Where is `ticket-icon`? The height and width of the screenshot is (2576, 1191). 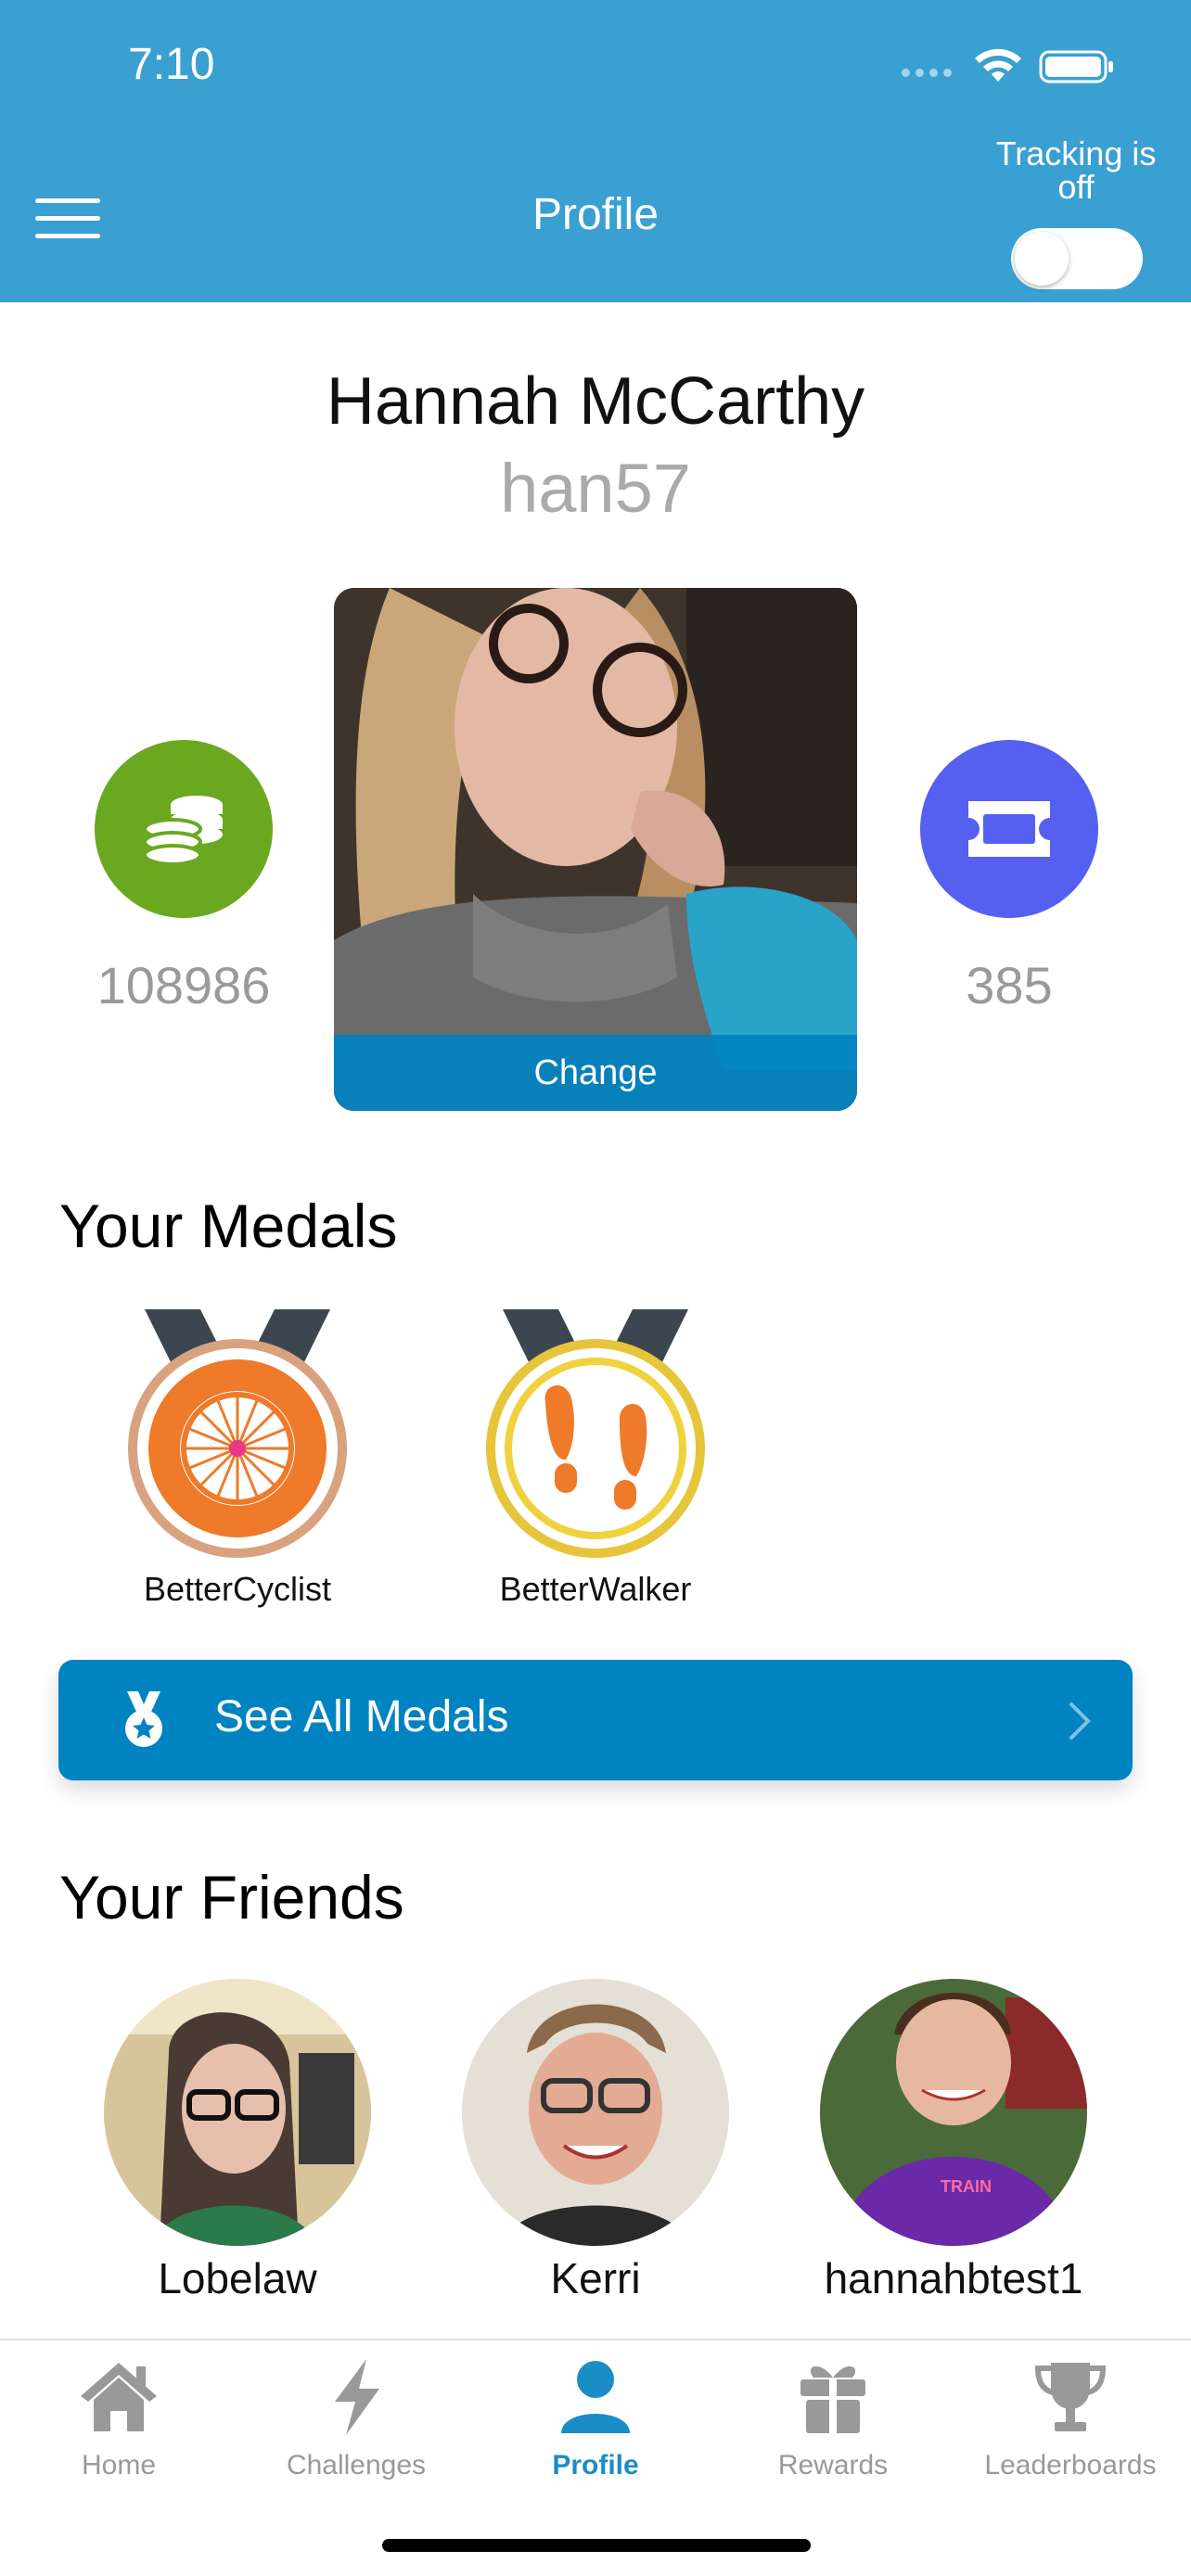
ticket-icon is located at coordinates (1009, 829).